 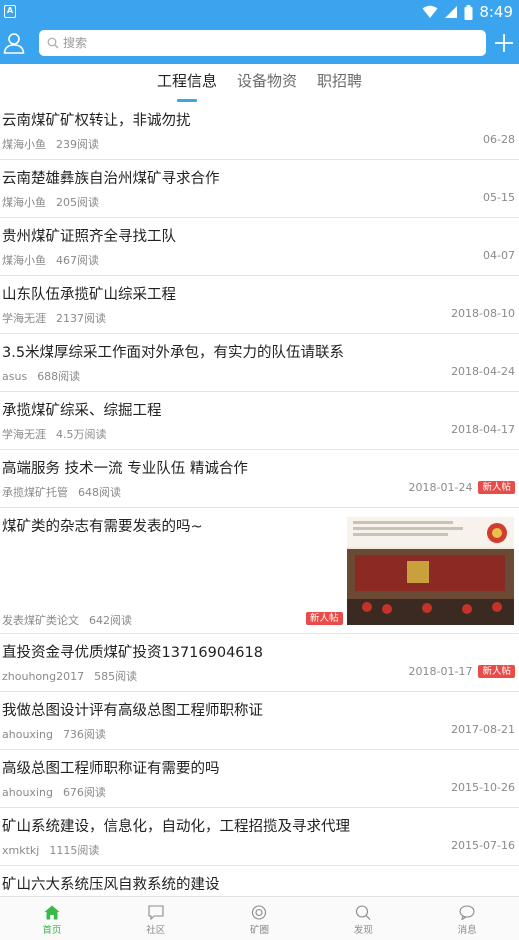 I want to click on post-date-text: 2018-01-24, so click(x=440, y=487).